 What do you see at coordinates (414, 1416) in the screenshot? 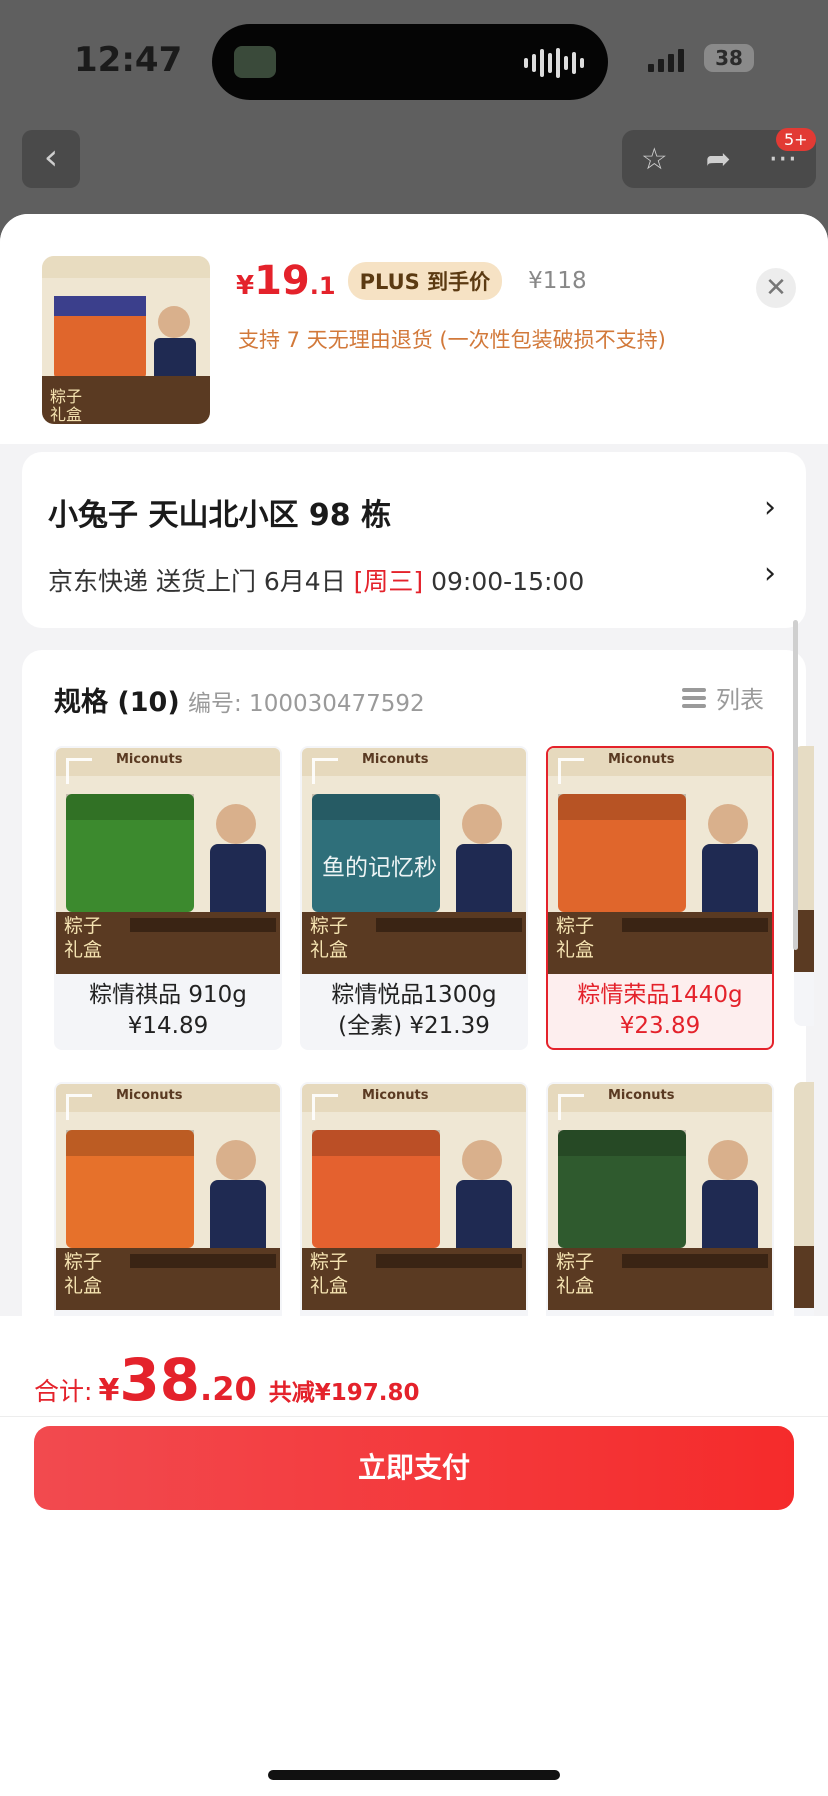
I see `divider` at bounding box center [414, 1416].